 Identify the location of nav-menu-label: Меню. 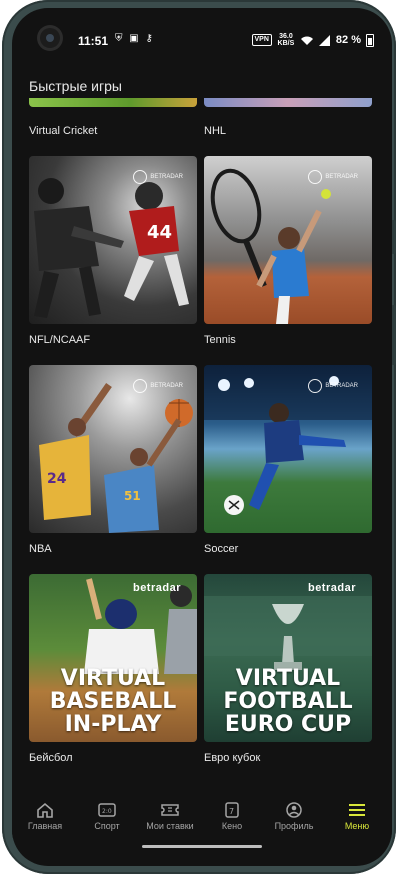
(357, 826).